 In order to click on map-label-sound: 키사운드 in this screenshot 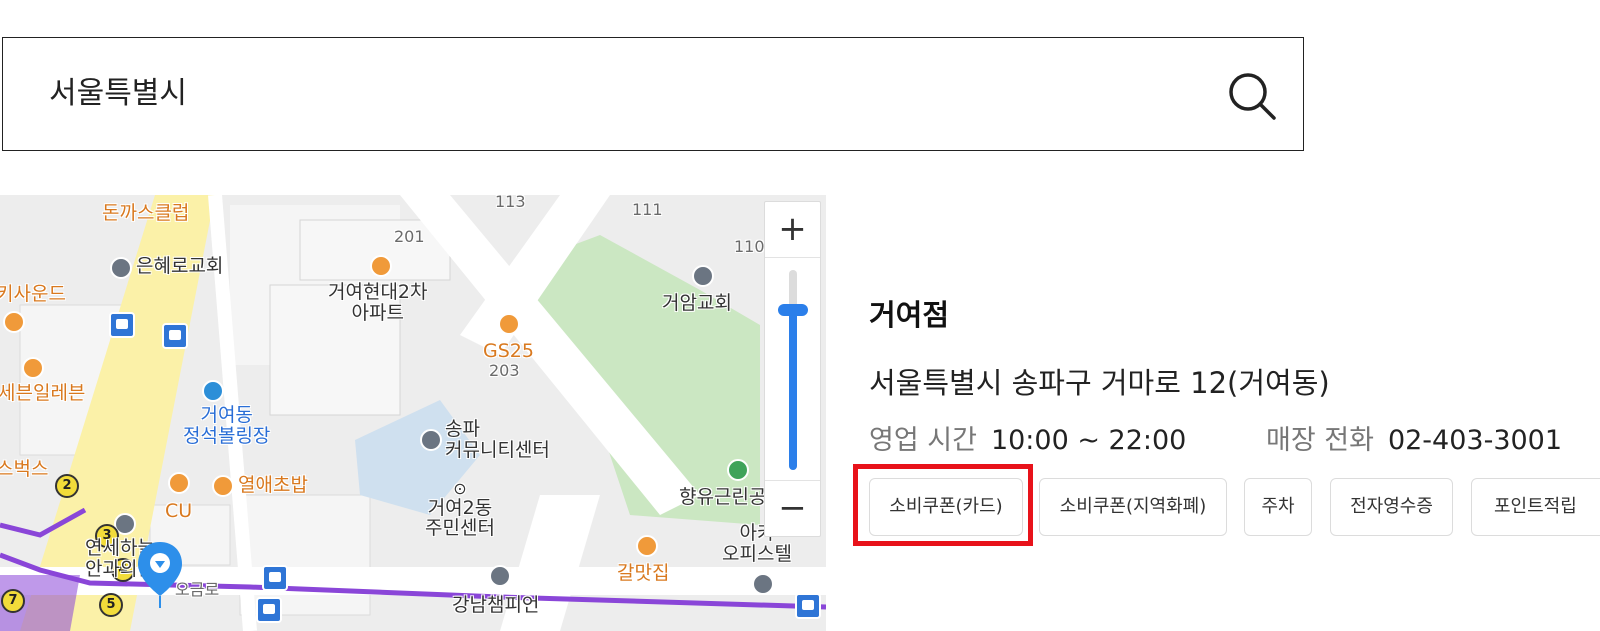, I will do `click(33, 294)`.